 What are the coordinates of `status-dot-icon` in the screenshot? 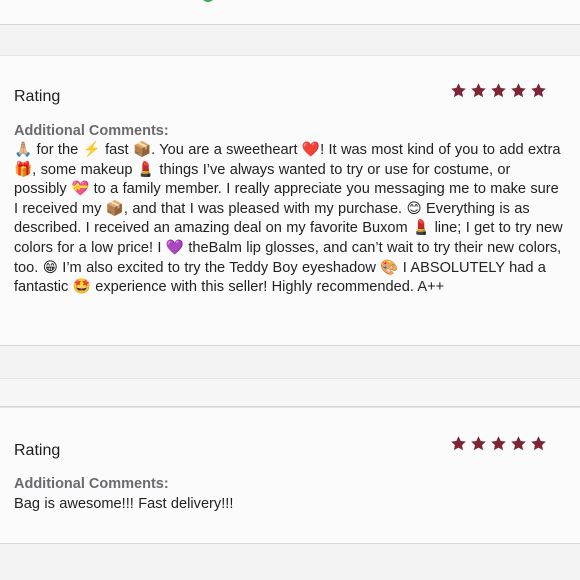 It's located at (208, 1).